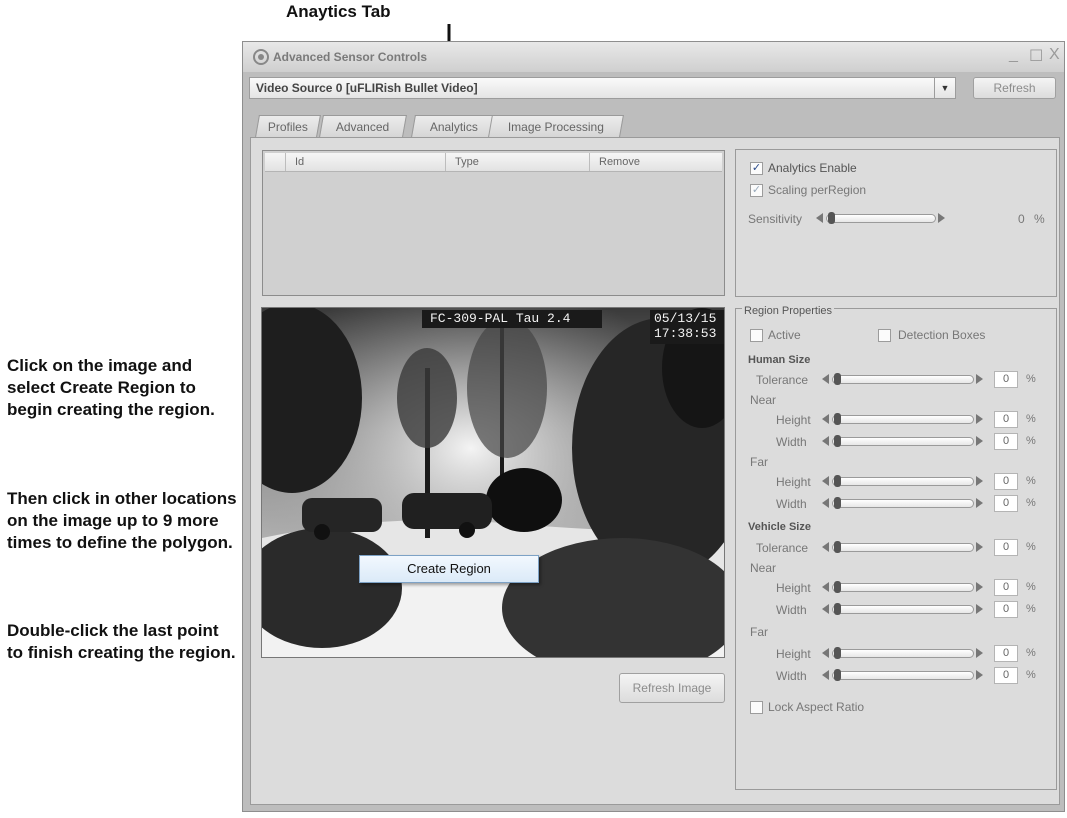 The image size is (1067, 818). What do you see at coordinates (825, 379) in the screenshot?
I see `human-tolerance-decrease-icon` at bounding box center [825, 379].